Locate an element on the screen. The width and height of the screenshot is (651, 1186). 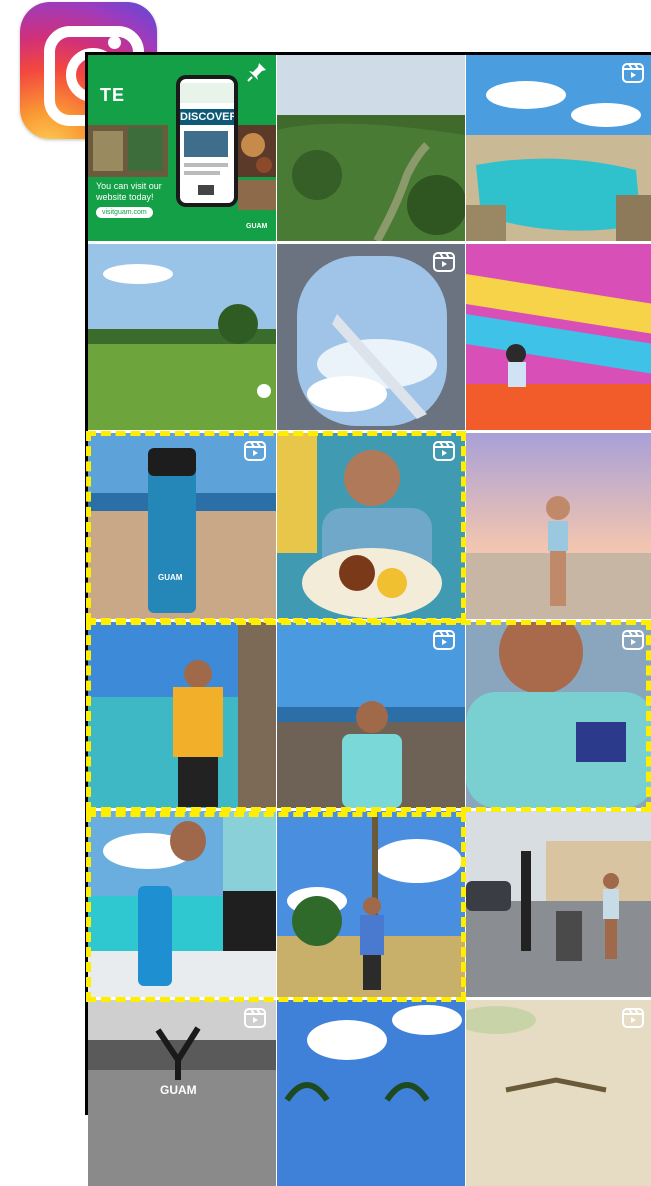
street-scene is located at coordinates (558, 904).